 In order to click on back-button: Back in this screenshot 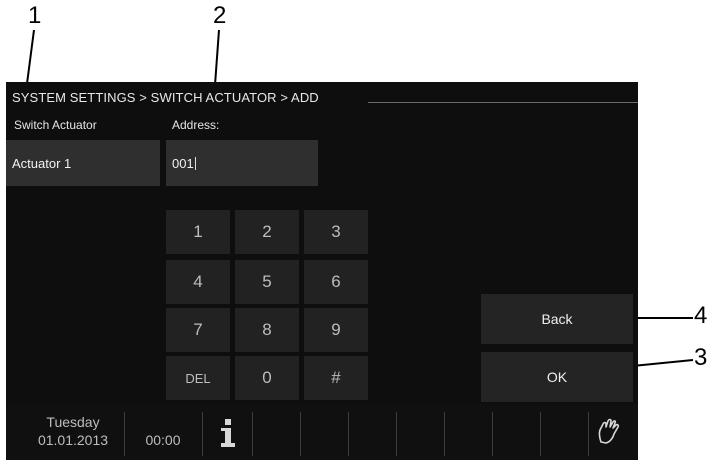, I will do `click(557, 319)`.